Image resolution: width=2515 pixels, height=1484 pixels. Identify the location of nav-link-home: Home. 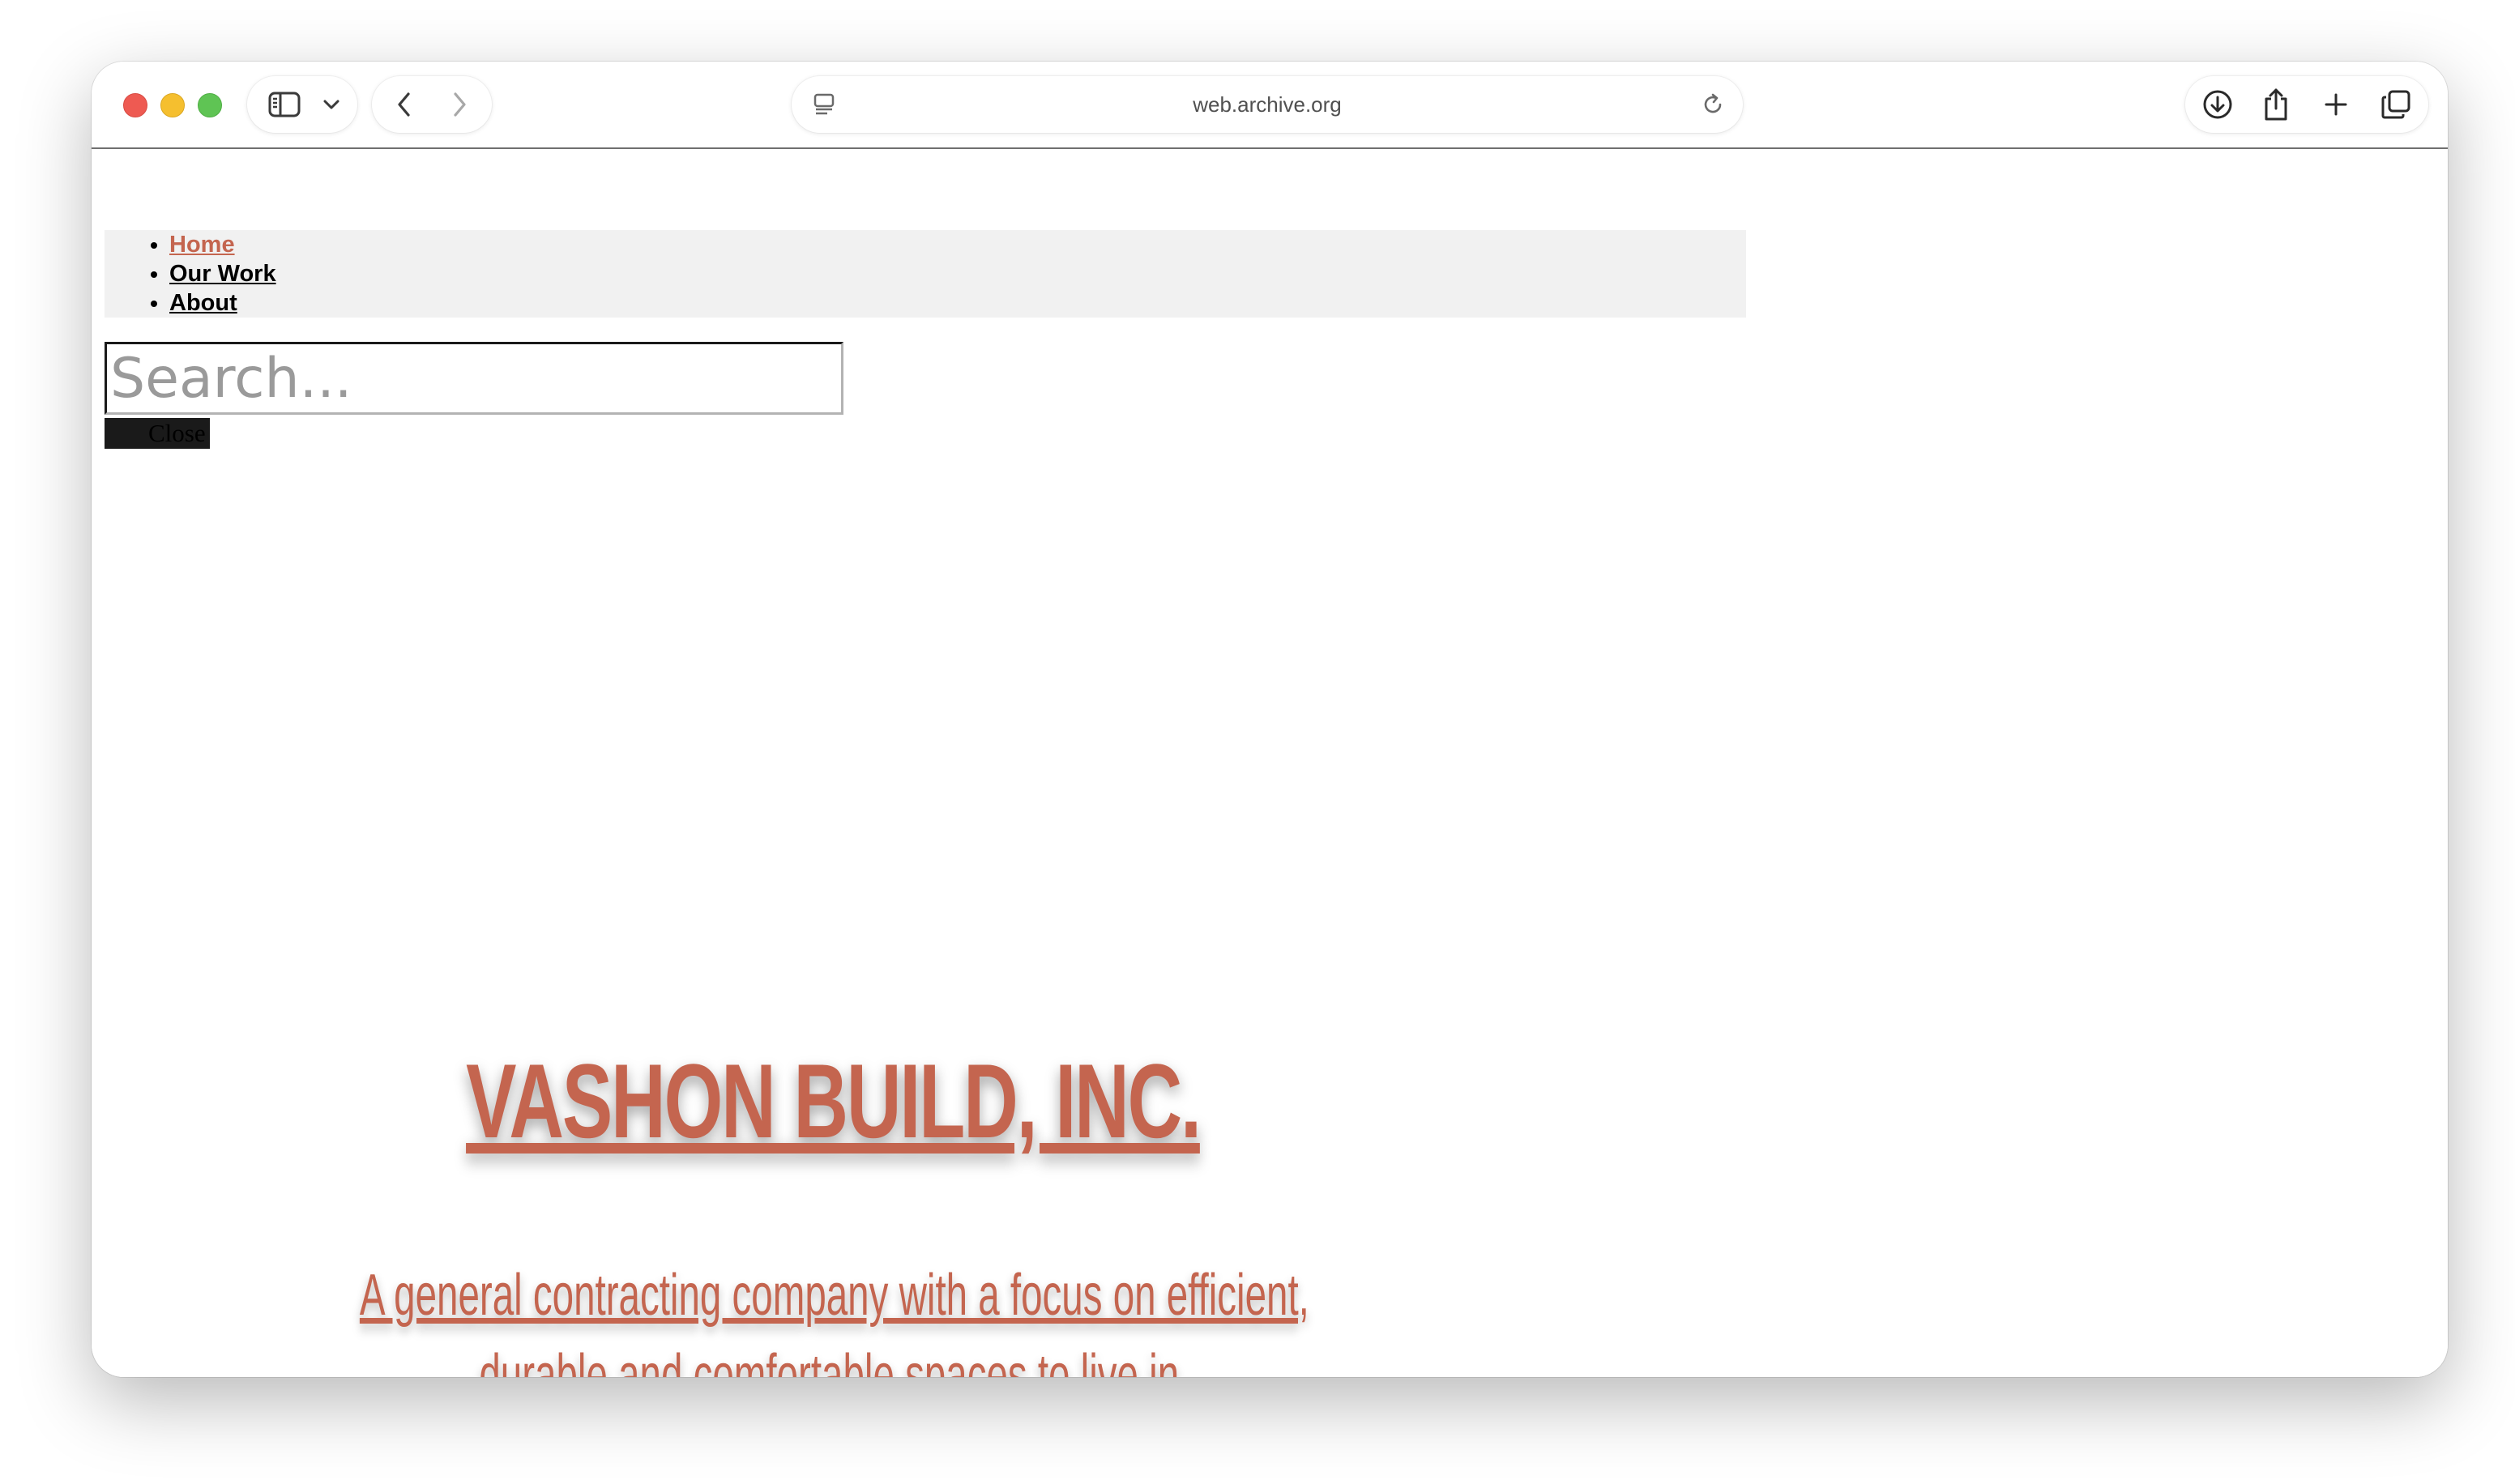
(202, 245).